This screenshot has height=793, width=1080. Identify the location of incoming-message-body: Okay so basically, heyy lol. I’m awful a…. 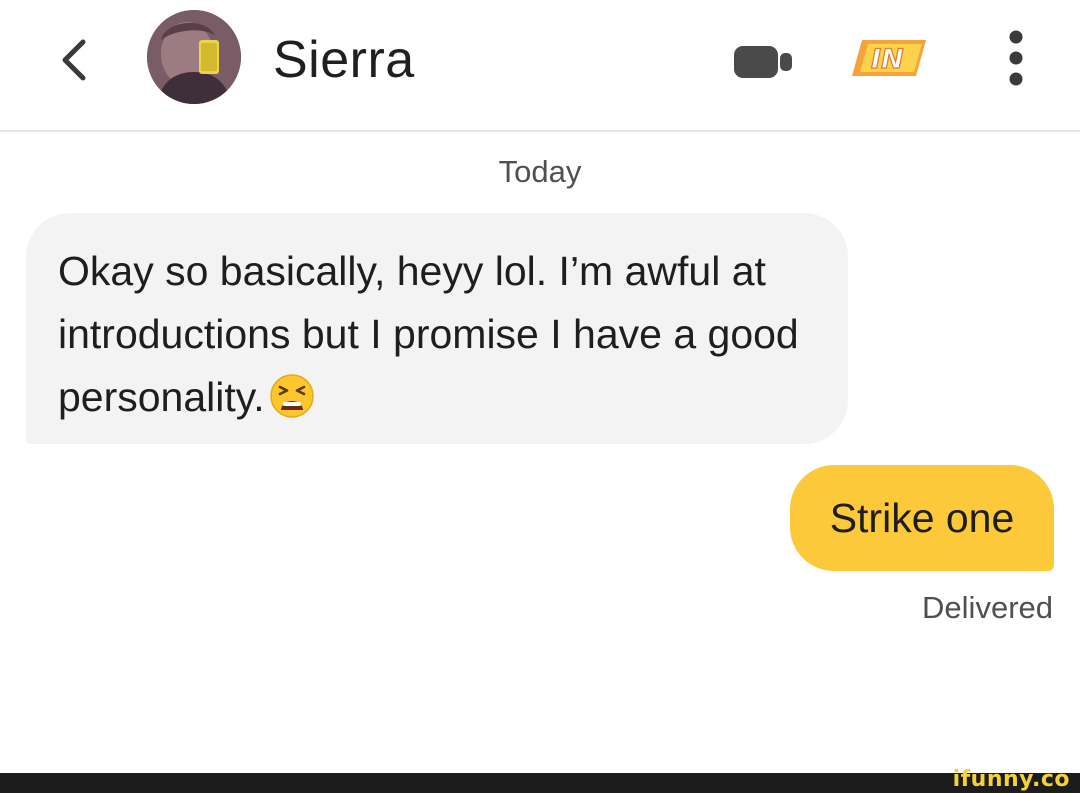
(428, 334).